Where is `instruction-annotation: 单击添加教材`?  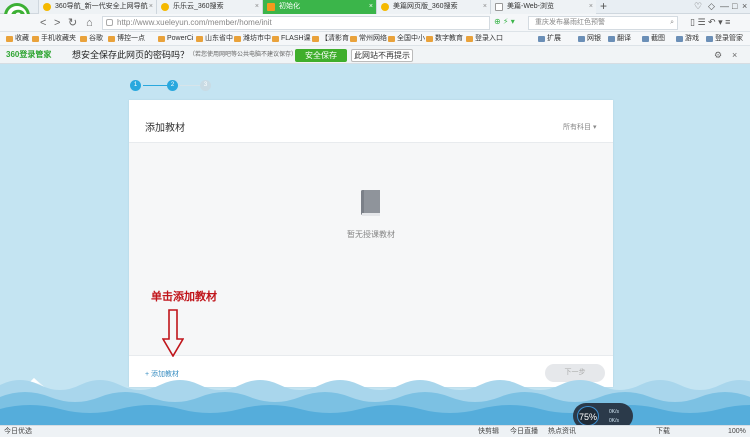
instruction-annotation: 单击添加教材 is located at coordinates (184, 297).